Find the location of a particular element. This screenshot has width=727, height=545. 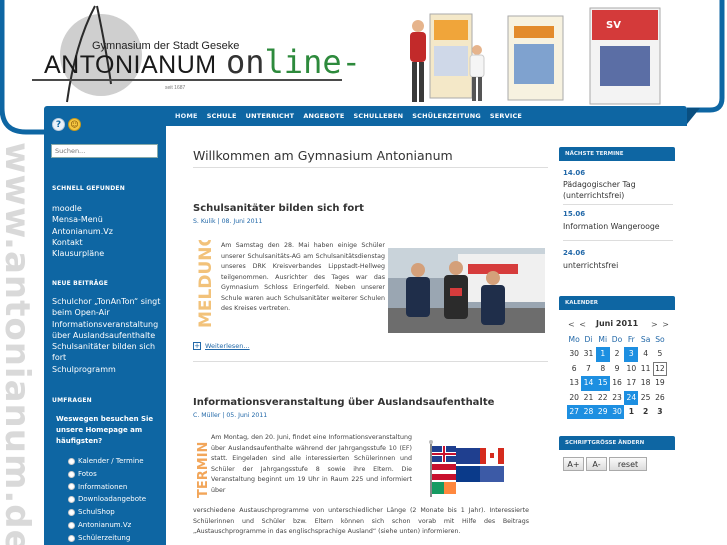

new-post-link: Schulprogramm is located at coordinates (106, 369).